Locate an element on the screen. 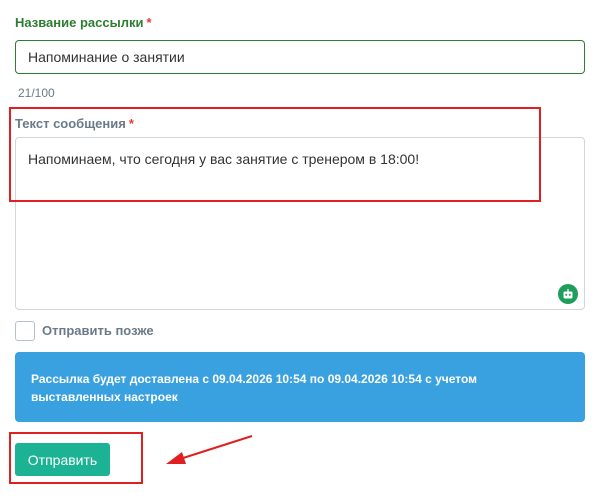  robot-icon is located at coordinates (568, 294).